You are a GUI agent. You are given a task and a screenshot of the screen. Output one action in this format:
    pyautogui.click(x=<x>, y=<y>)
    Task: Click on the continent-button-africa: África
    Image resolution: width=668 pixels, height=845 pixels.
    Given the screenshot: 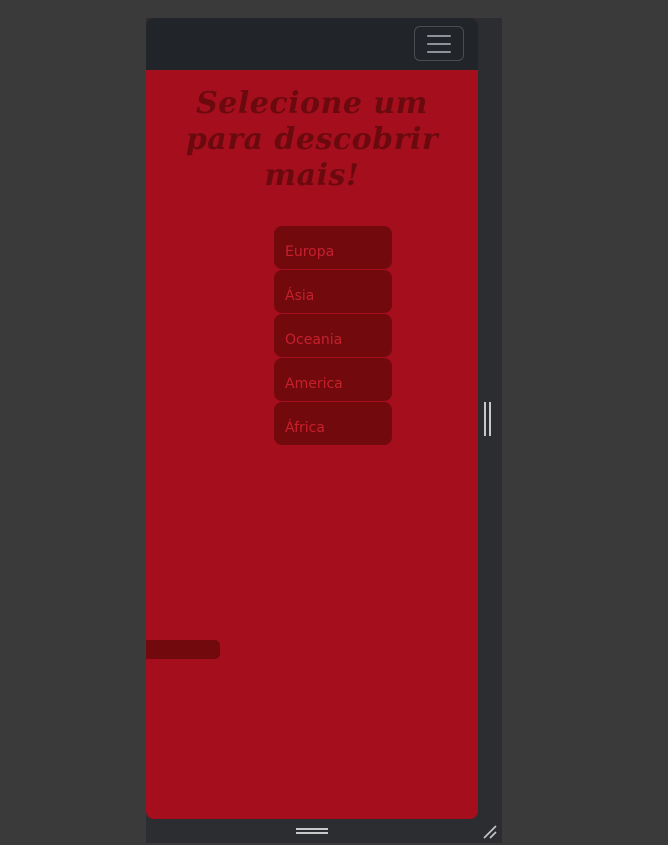 What is the action you would take?
    pyautogui.click(x=333, y=423)
    